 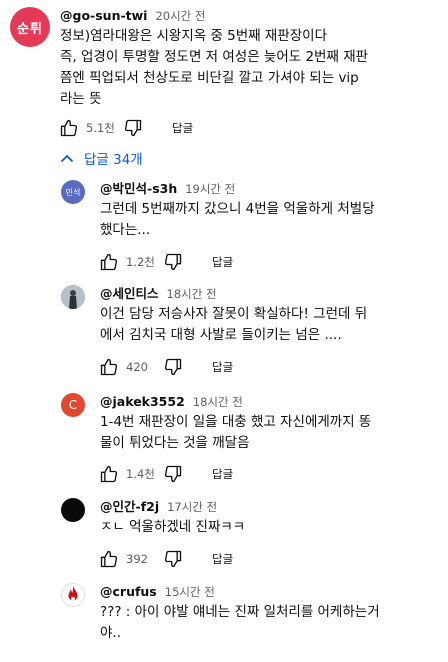 I want to click on comment-text: ??? : 아이 야발 얘네는 진짜 일처리를 어케하는거 야.., so click(x=270, y=623).